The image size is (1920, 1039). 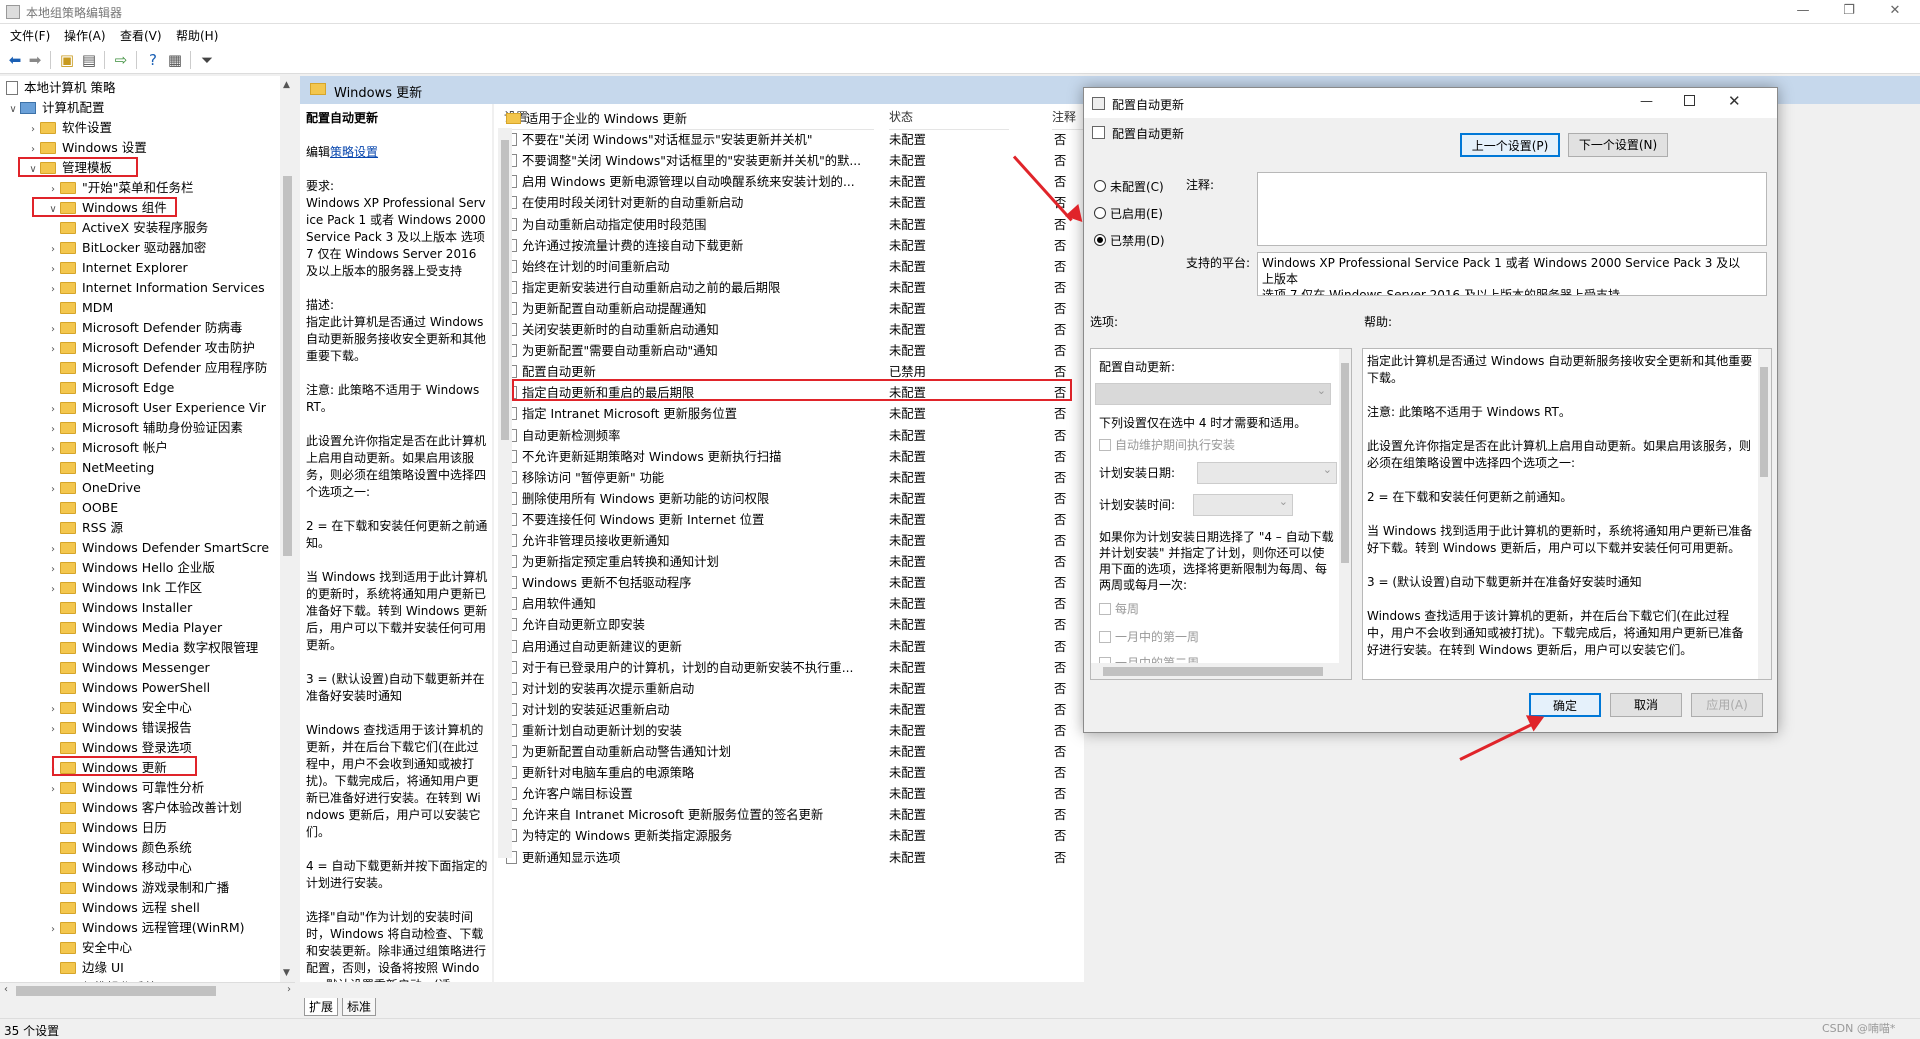 What do you see at coordinates (35, 60) in the screenshot?
I see `forward-icon: ➡` at bounding box center [35, 60].